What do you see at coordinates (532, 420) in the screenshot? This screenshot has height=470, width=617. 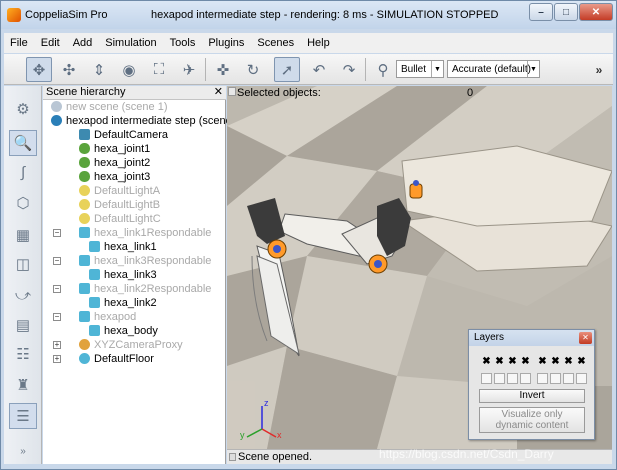 I see `dynamic-content-button: Visualize only dynamic content` at bounding box center [532, 420].